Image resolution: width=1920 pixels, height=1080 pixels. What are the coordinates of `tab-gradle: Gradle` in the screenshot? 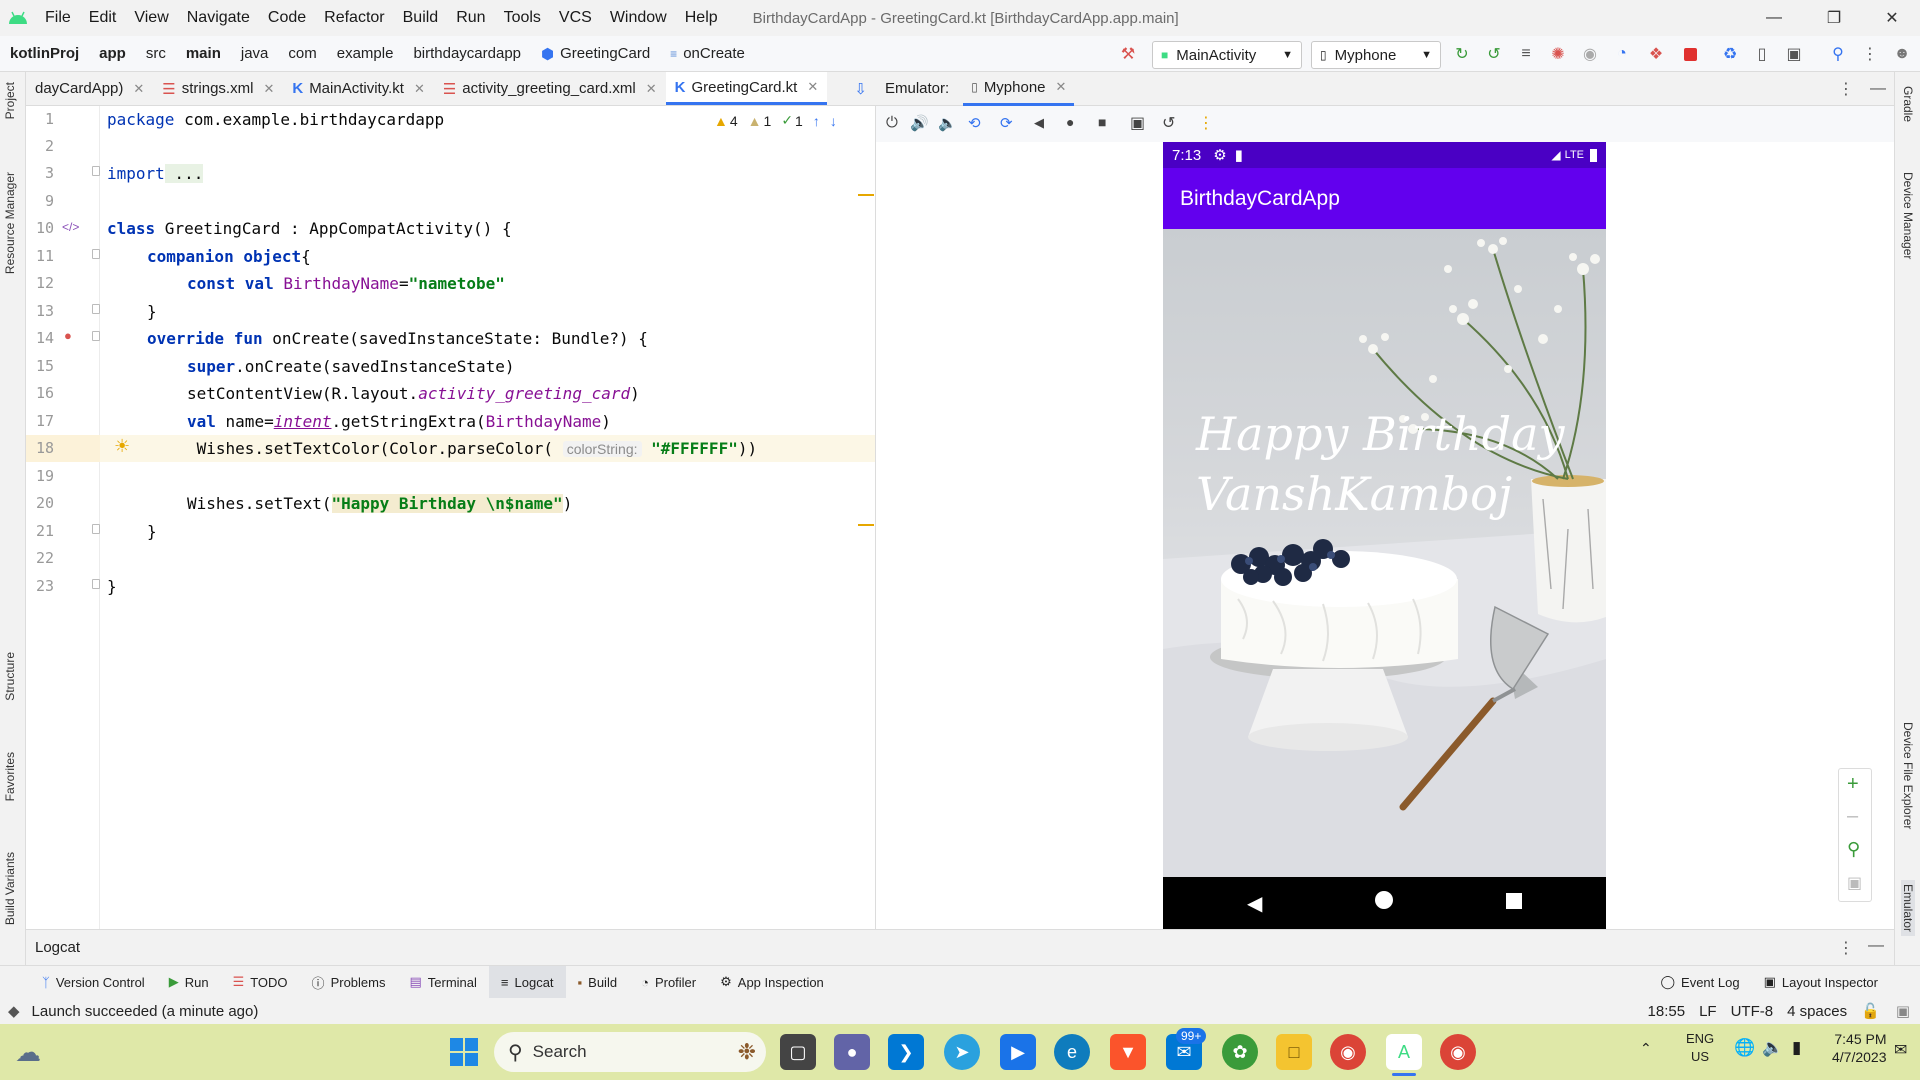 It's located at (1908, 104).